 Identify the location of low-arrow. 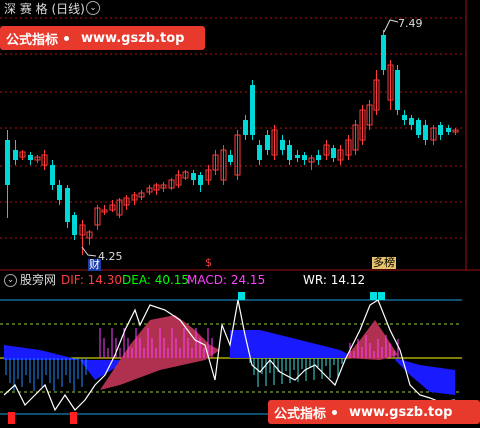
(89, 251).